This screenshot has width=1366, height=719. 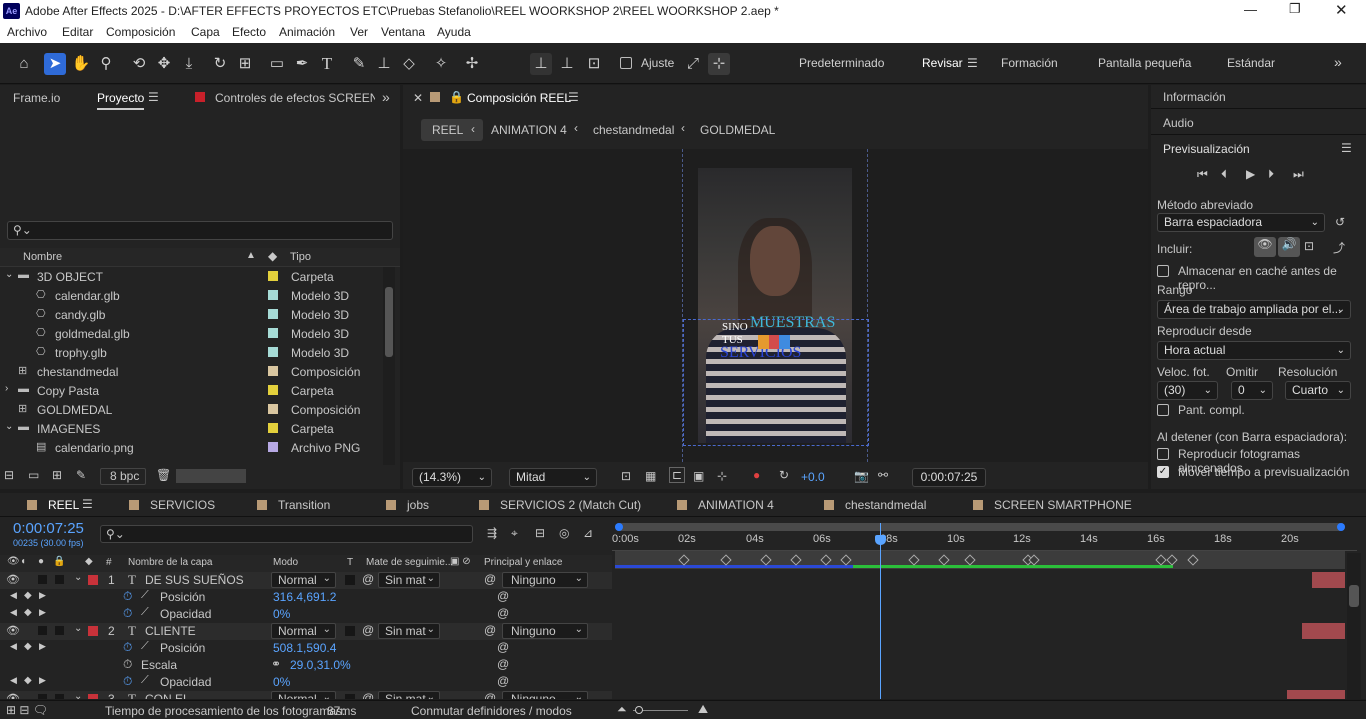 What do you see at coordinates (622, 709) in the screenshot?
I see `zoom-out-icon: ⏶` at bounding box center [622, 709].